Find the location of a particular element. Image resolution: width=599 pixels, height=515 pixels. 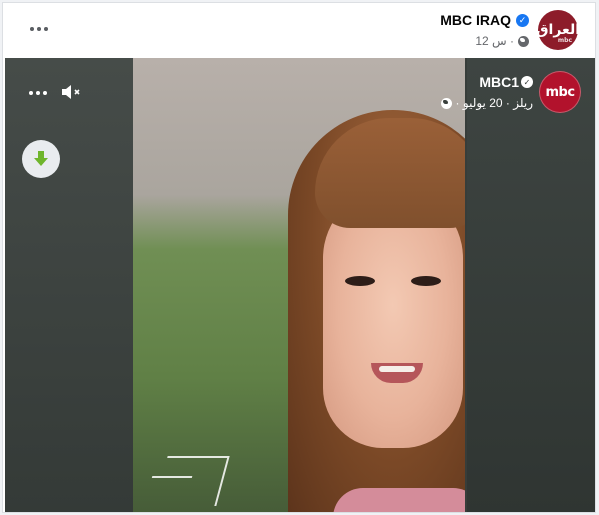

post-more-button is located at coordinates (39, 29).